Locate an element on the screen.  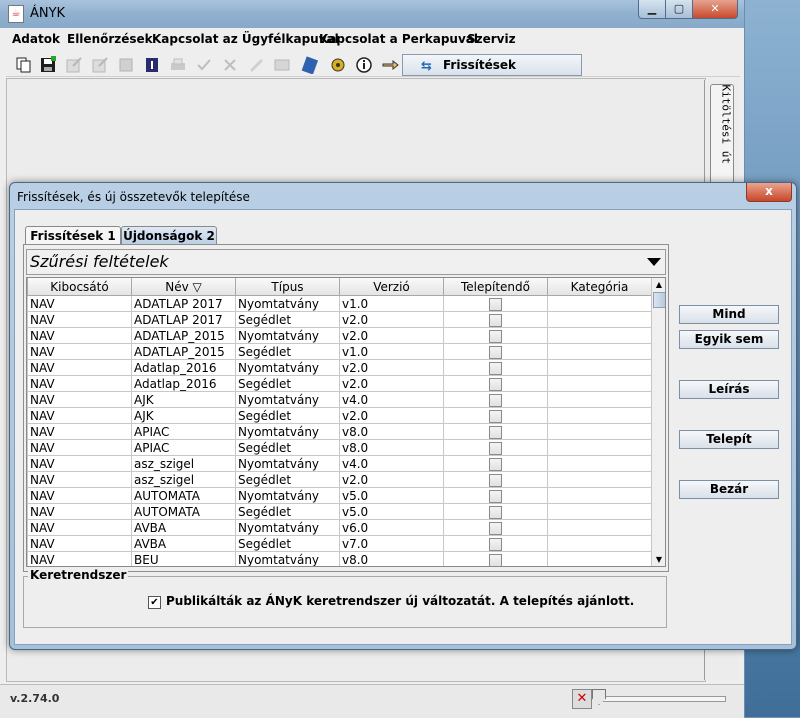
tab-frissitesek: Frissítések 1 is located at coordinates (73, 235).